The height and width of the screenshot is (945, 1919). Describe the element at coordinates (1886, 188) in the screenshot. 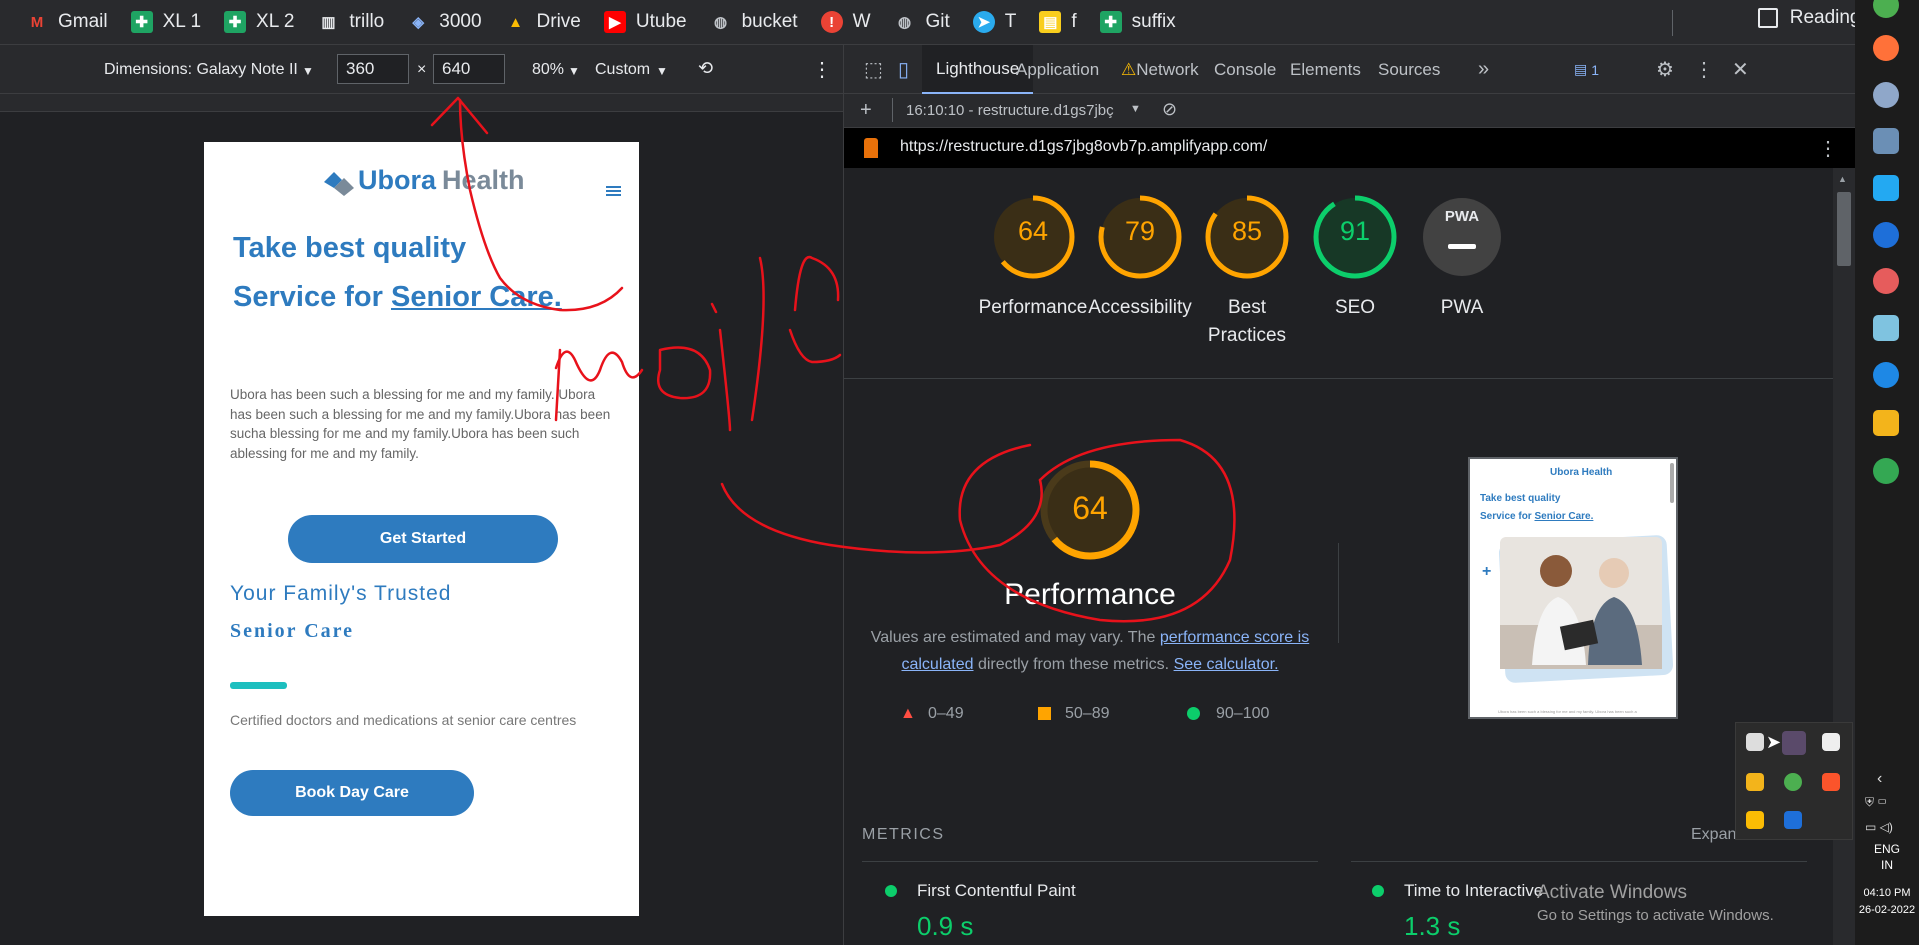

I see `vscode-icon` at that location.